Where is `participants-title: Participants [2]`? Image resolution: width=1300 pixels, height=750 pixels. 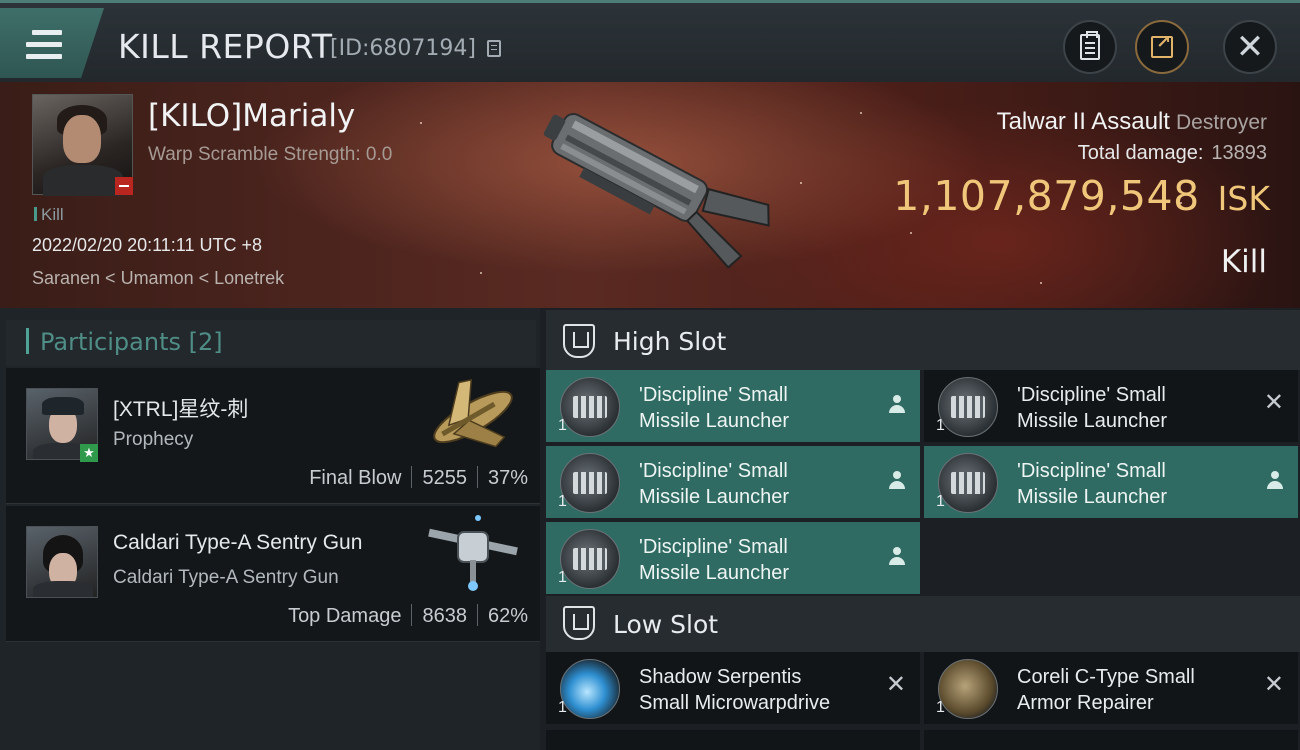
participants-title: Participants [2] is located at coordinates (131, 342).